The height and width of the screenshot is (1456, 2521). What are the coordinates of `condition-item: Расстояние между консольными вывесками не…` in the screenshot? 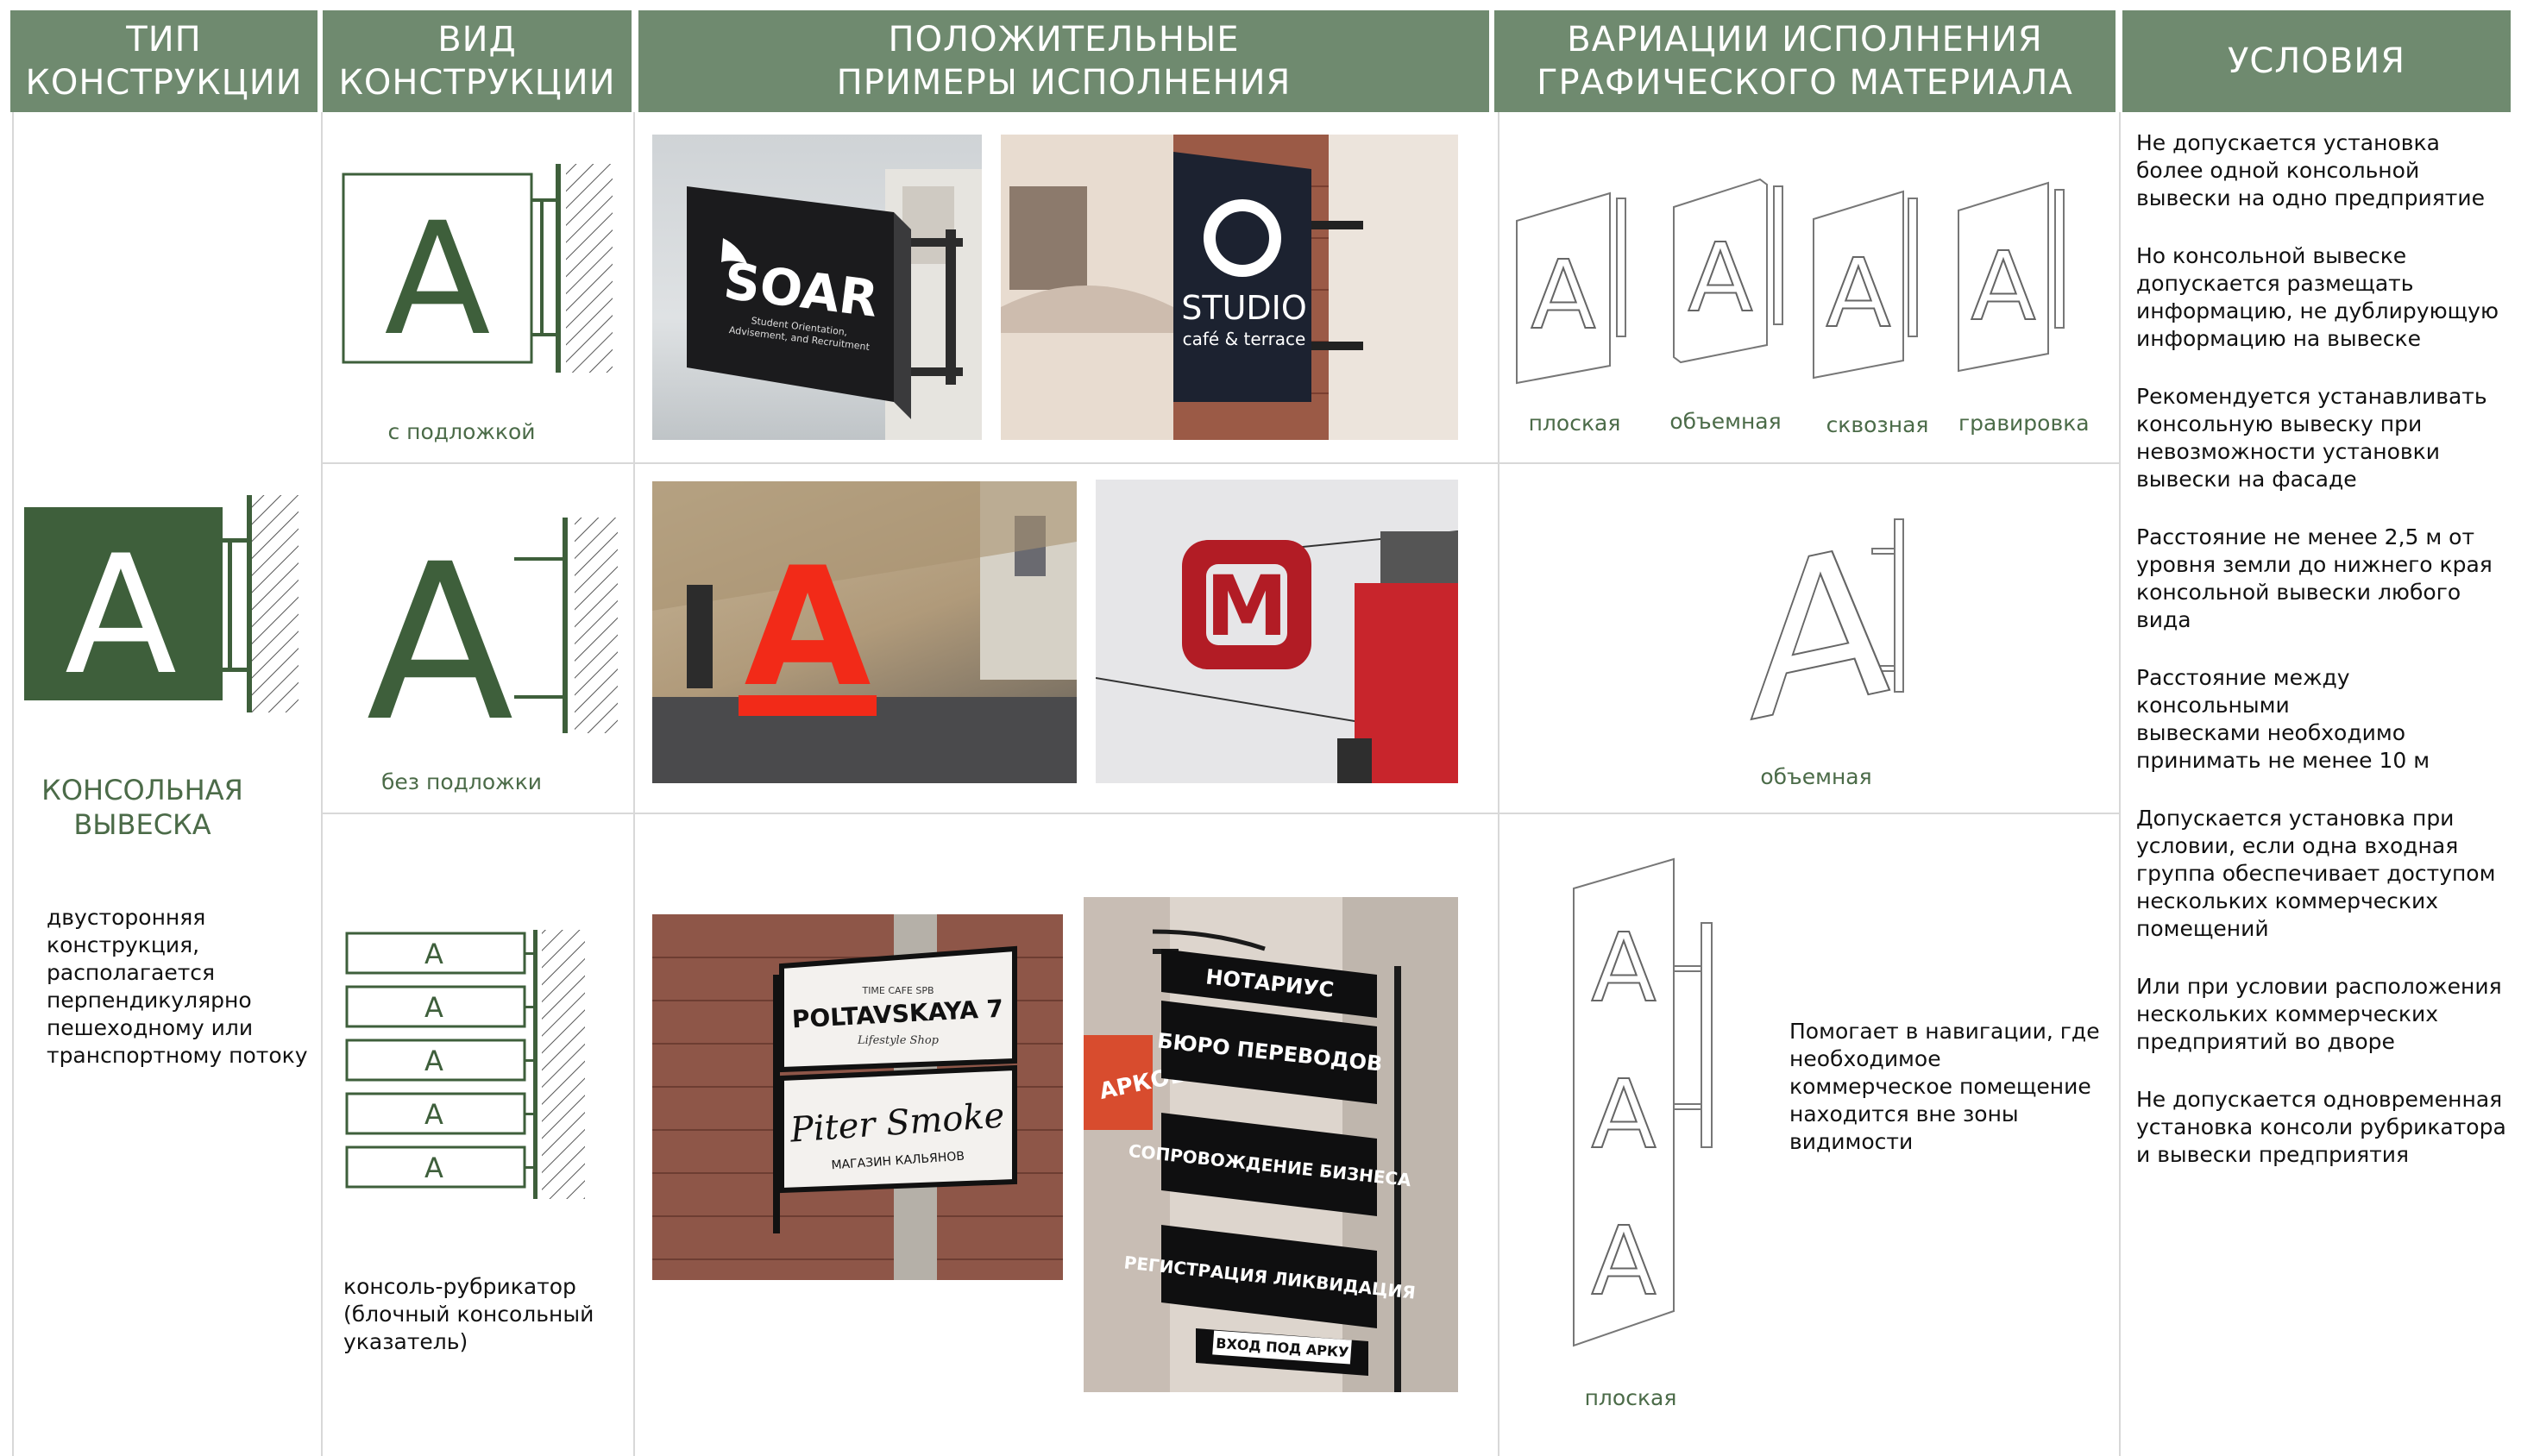 It's located at (2283, 719).